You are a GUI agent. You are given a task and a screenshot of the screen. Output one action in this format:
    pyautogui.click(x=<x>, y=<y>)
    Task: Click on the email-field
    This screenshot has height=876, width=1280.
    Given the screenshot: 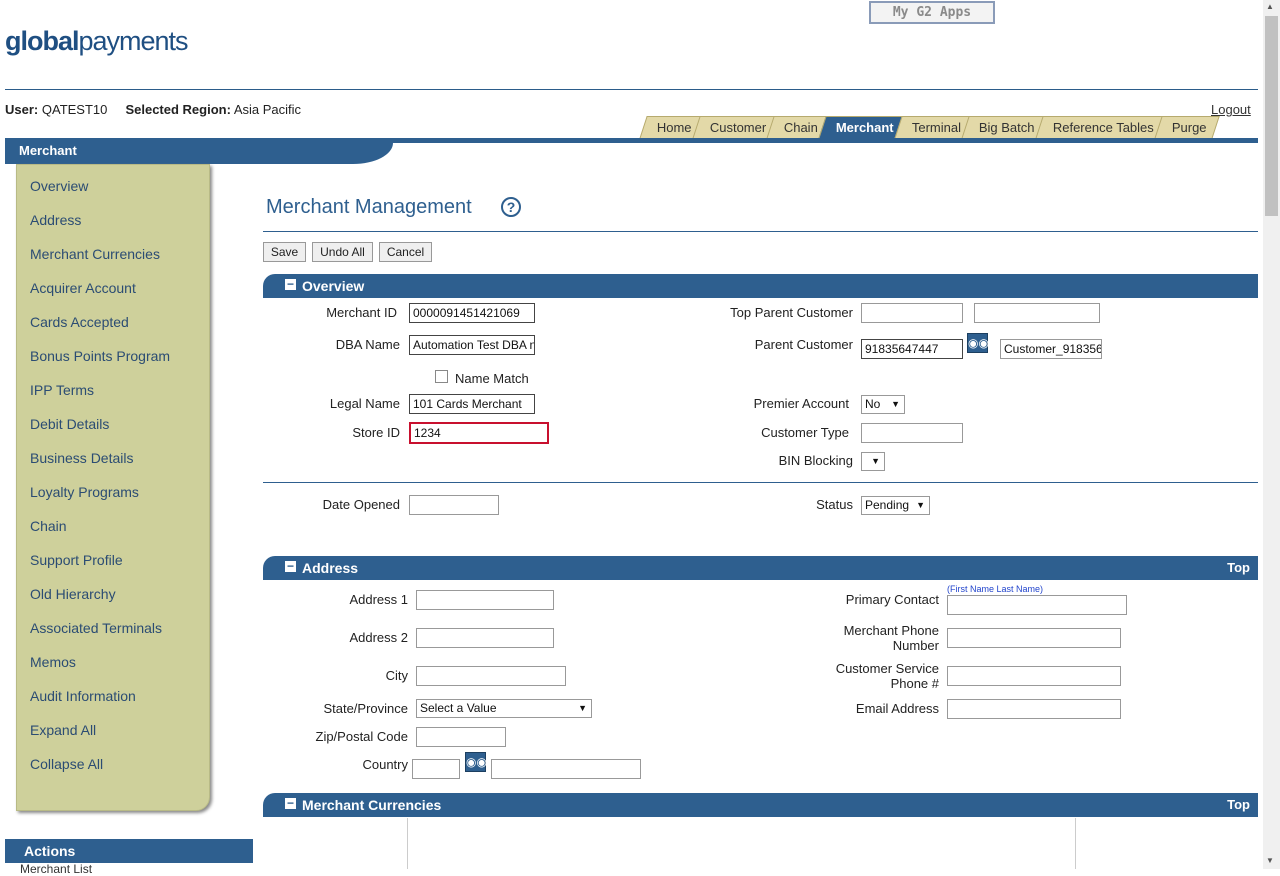 What is the action you would take?
    pyautogui.click(x=1034, y=709)
    